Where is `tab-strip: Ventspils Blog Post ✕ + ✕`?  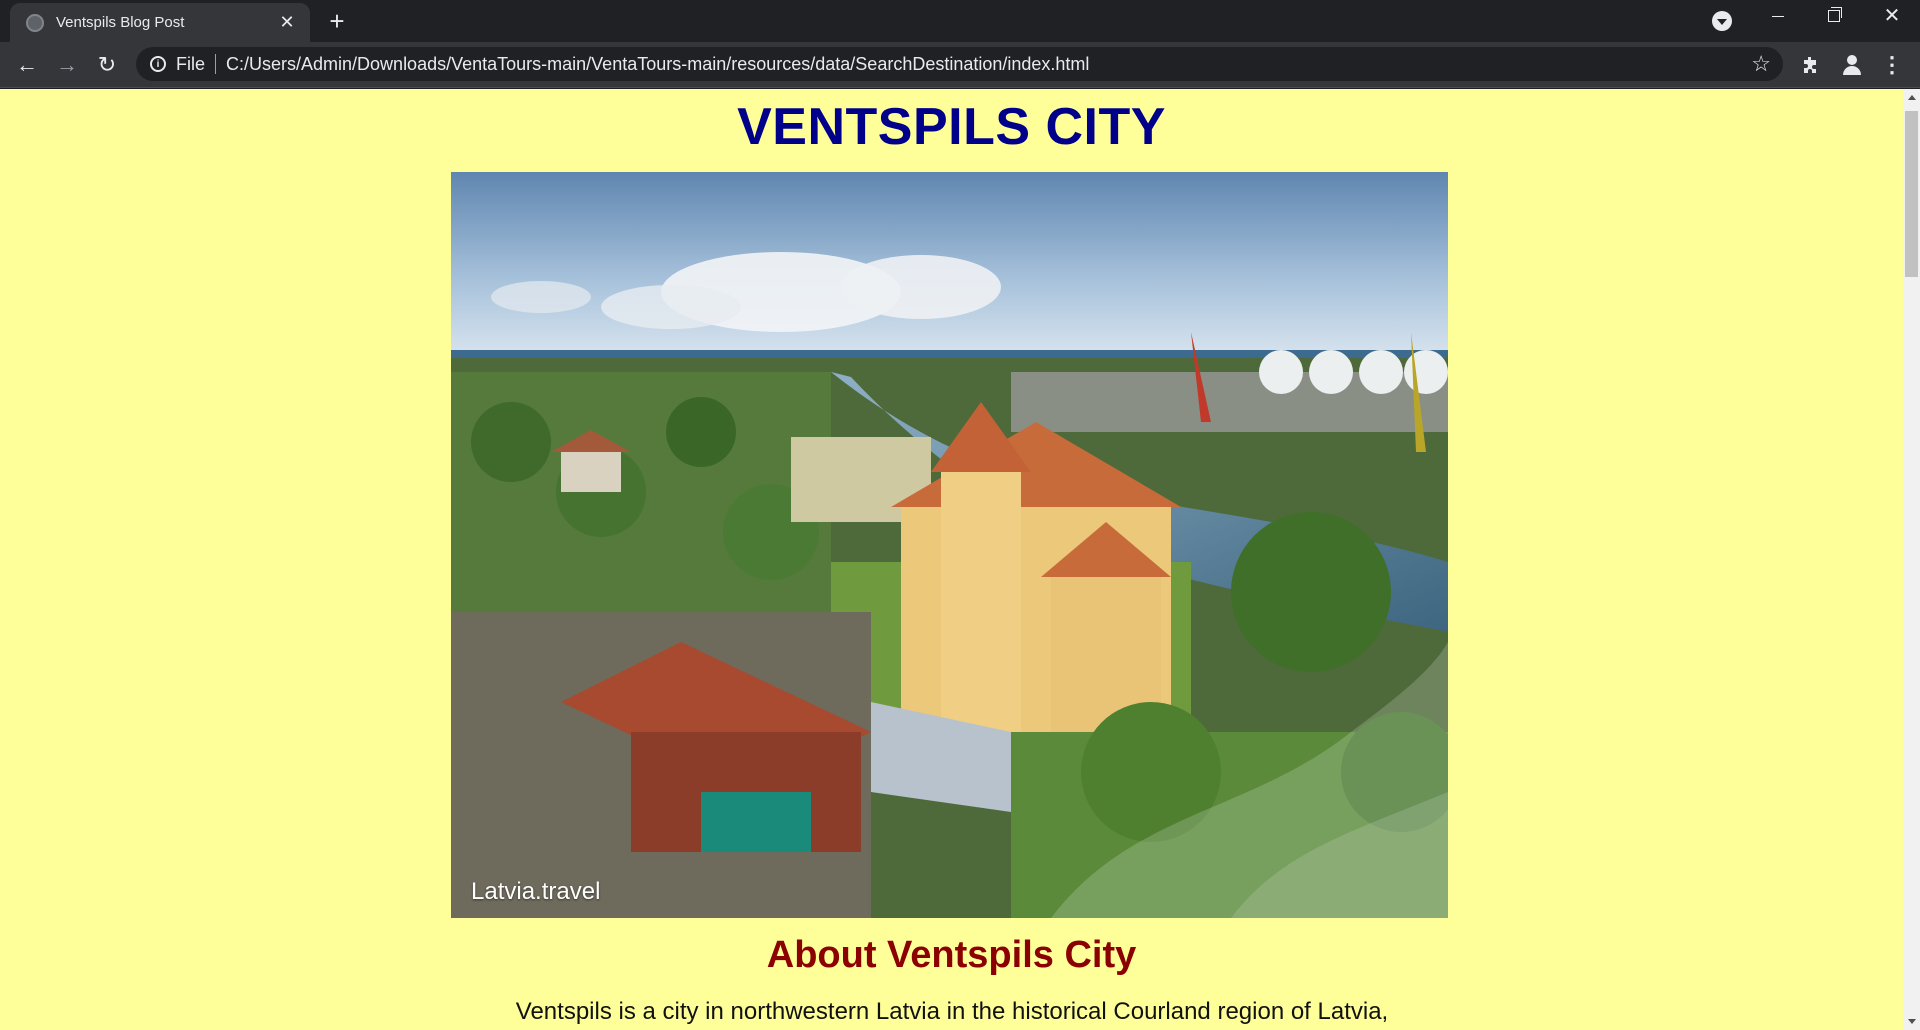 tab-strip: Ventspils Blog Post ✕ + ✕ is located at coordinates (960, 21).